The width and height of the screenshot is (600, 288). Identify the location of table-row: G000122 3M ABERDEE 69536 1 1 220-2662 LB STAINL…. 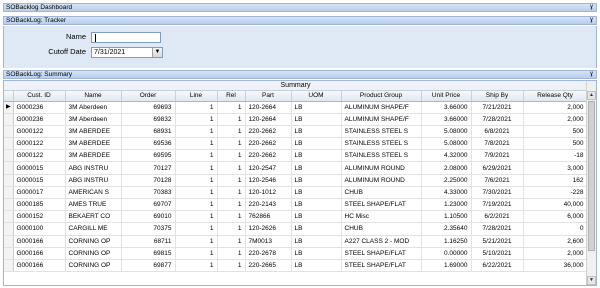
(296, 144).